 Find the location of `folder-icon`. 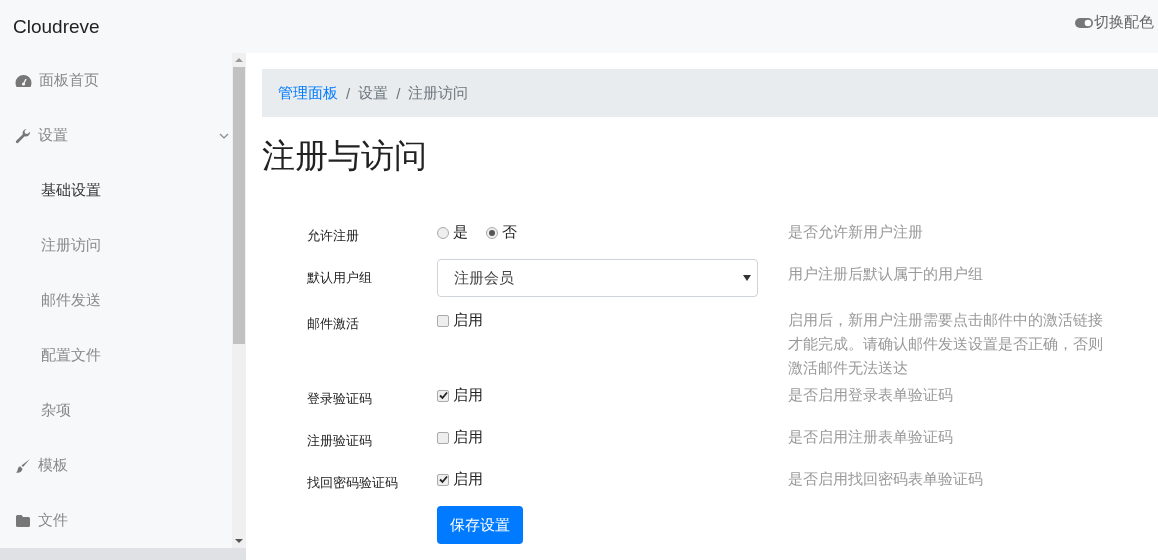

folder-icon is located at coordinates (23, 520).